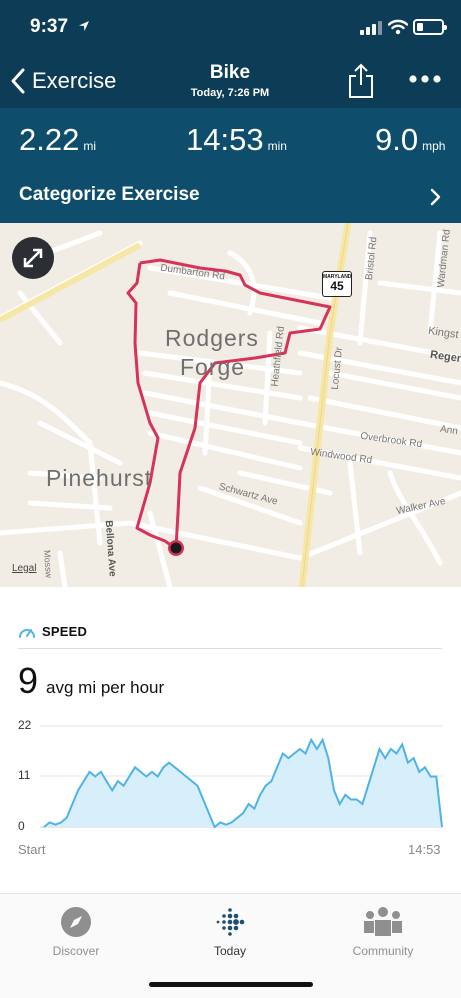  Describe the element at coordinates (74, 80) in the screenshot. I see `back-label: Exercise` at that location.